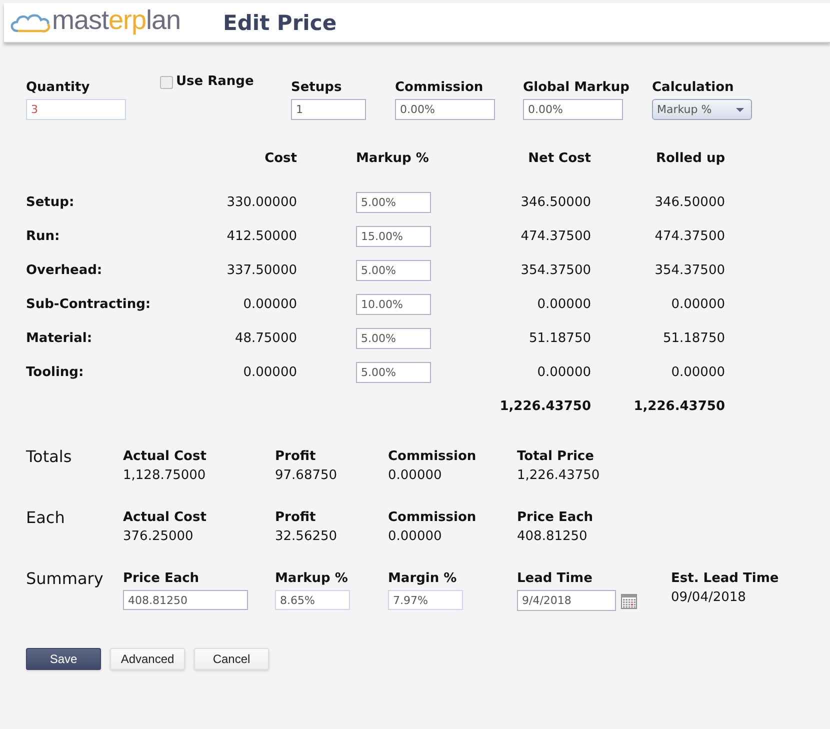 This screenshot has width=830, height=729. I want to click on table-cell: 330.00000, so click(261, 202).